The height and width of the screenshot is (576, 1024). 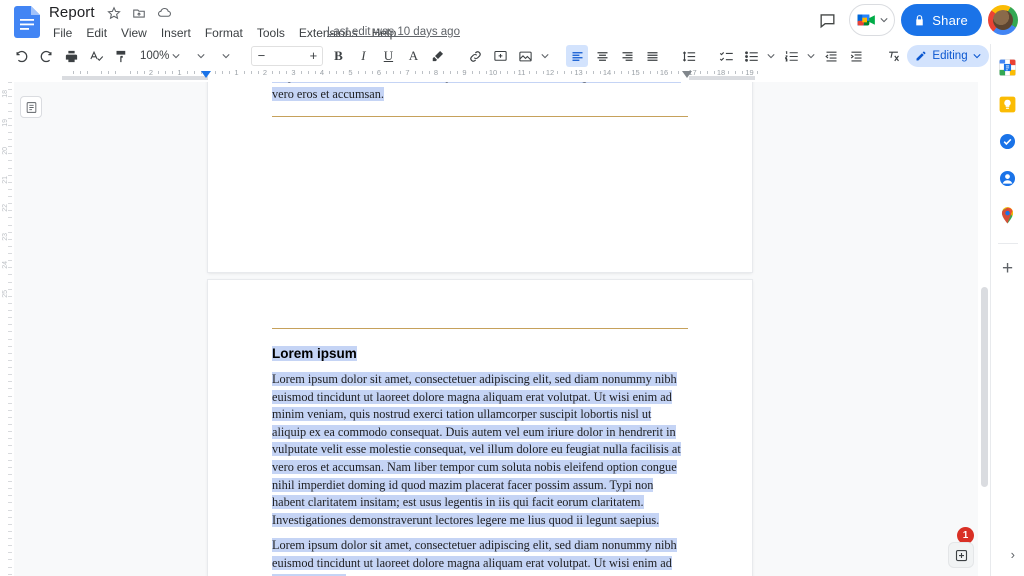 I want to click on document-title: Report, so click(x=72, y=12).